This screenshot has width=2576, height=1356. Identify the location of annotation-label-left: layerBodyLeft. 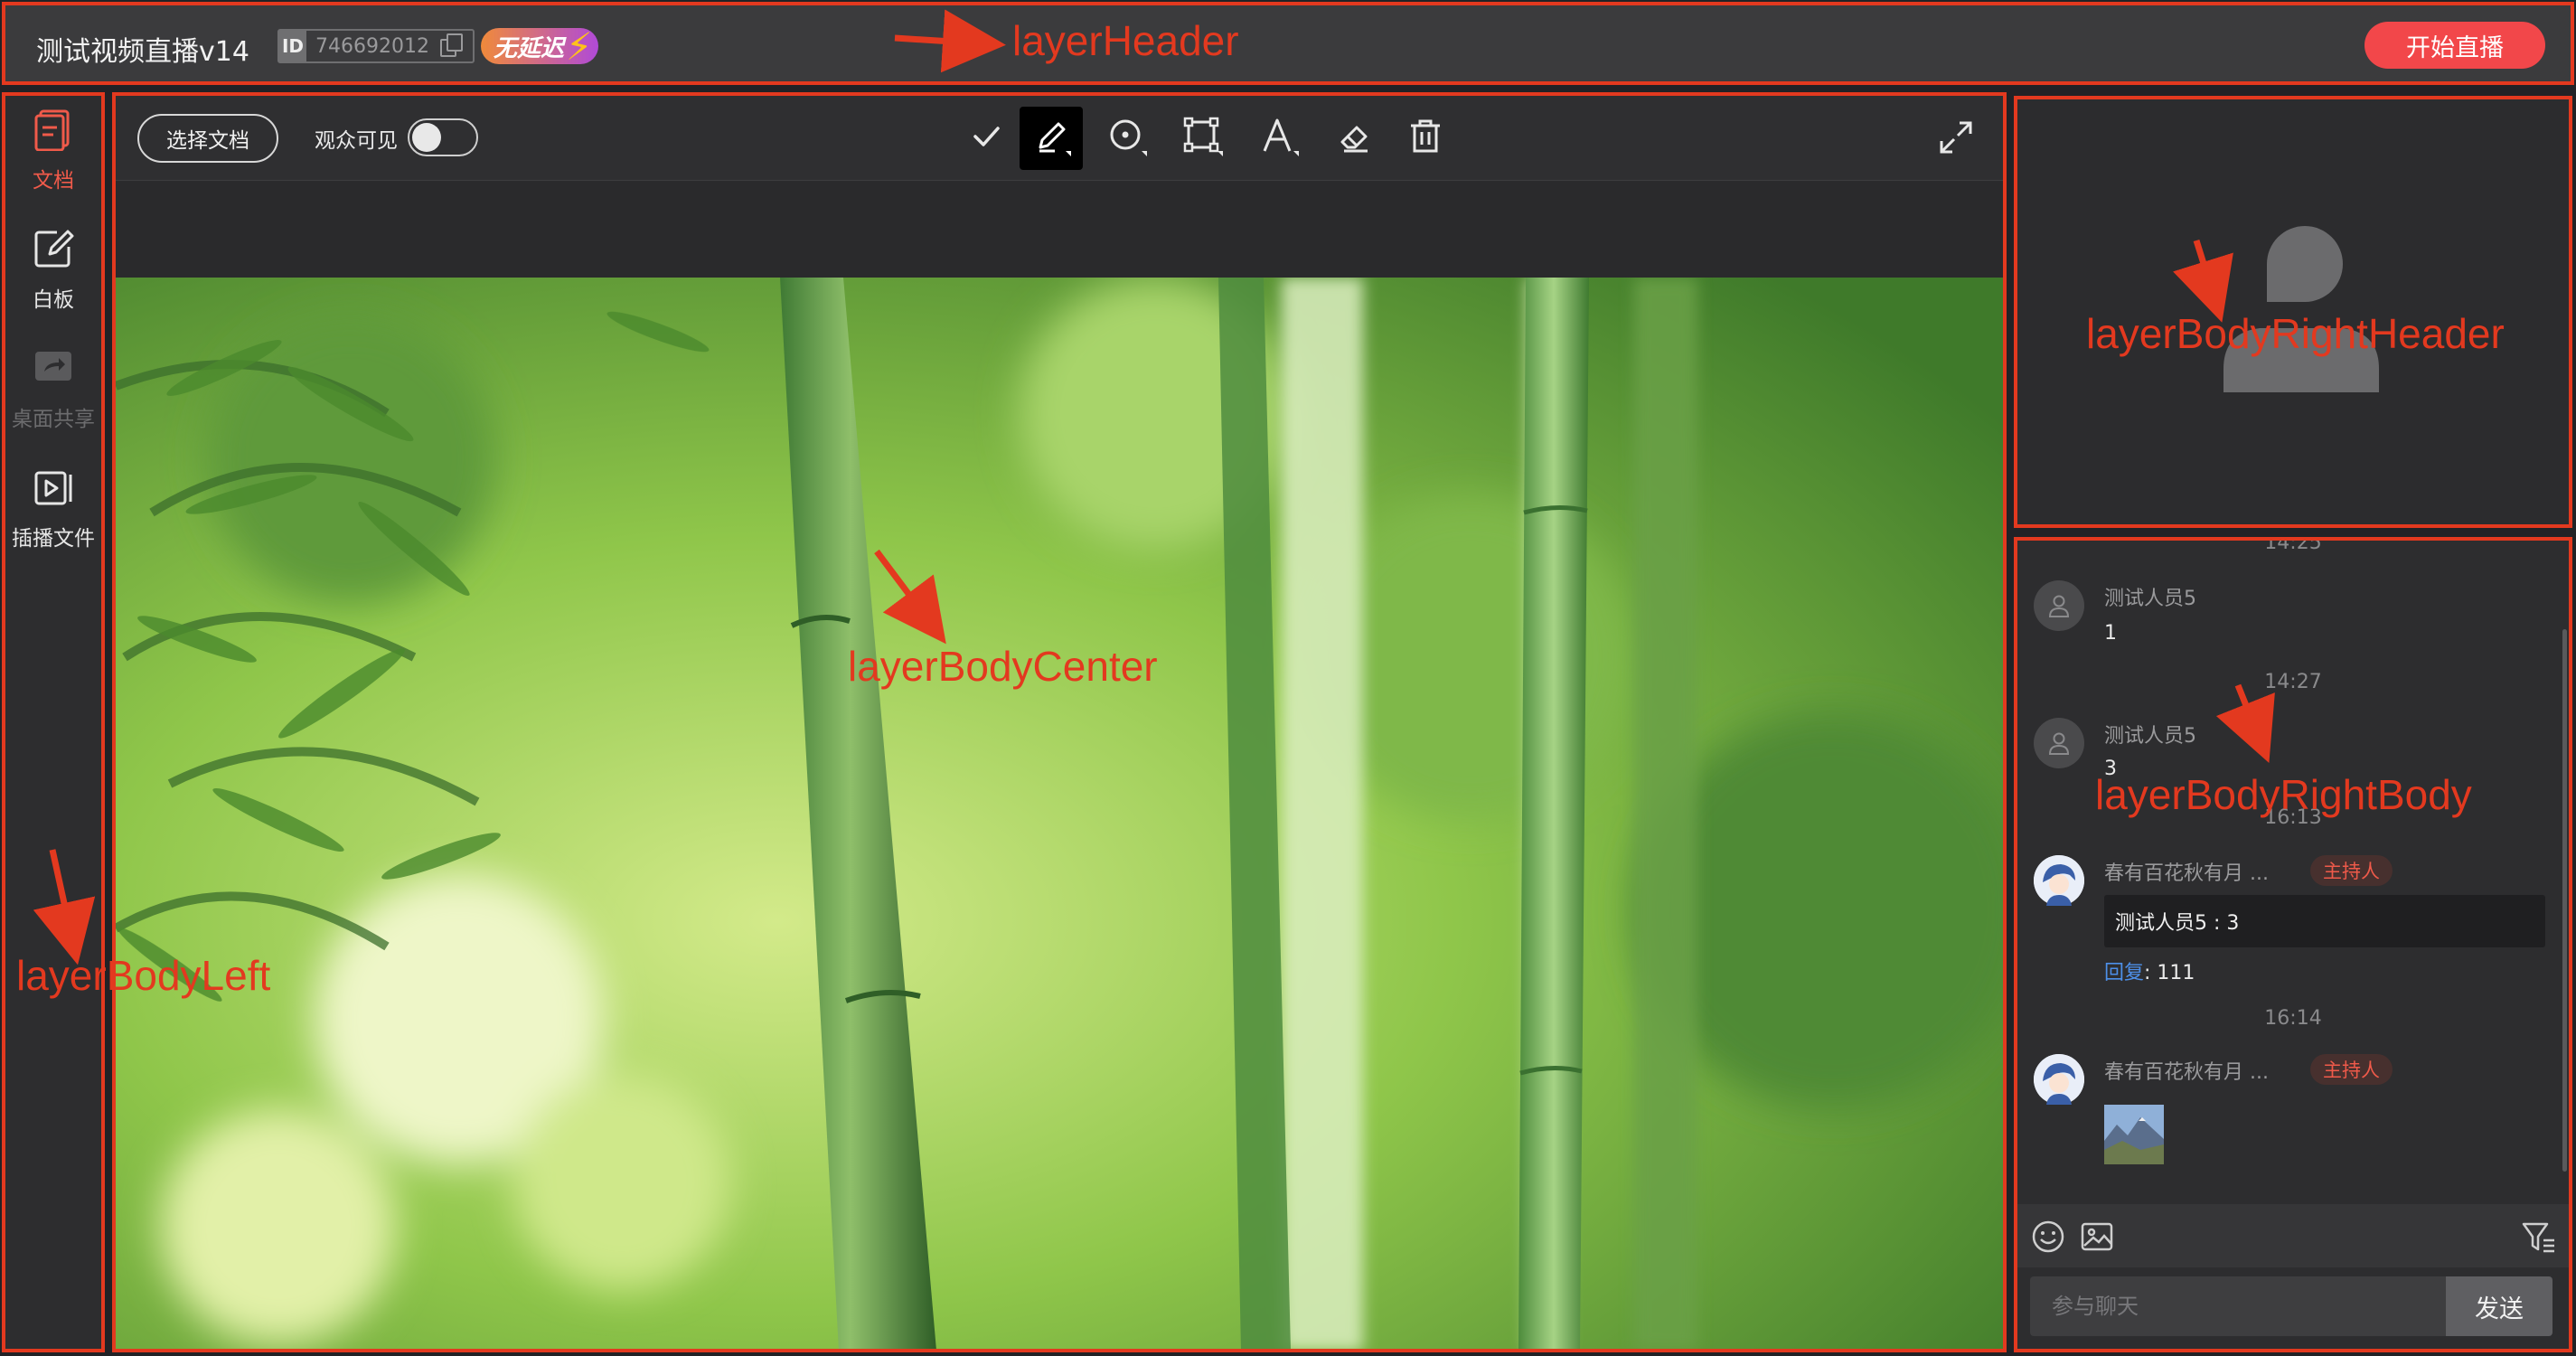
(143, 975).